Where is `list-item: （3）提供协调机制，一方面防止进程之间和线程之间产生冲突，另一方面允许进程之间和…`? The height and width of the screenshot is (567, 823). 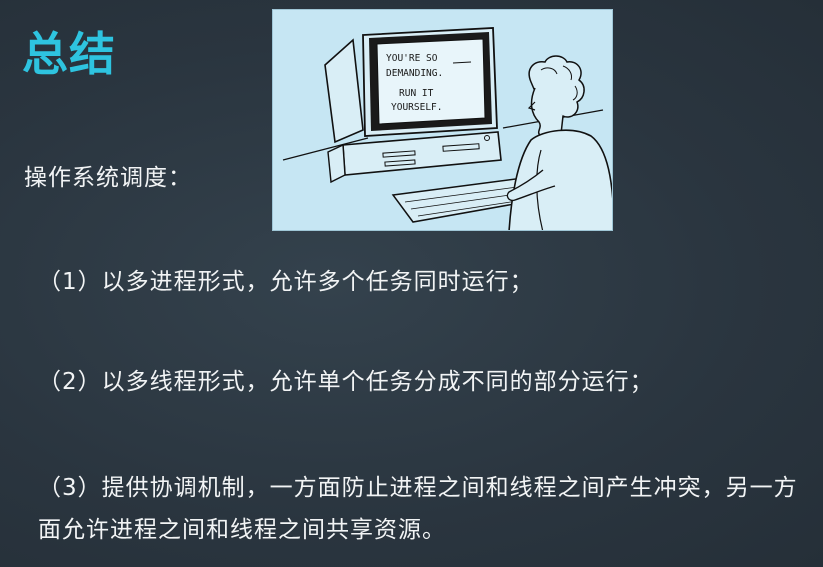 list-item: （3）提供协调机制，一方面防止进程之间和线程之间产生冲突，另一方面允许进程之间和… is located at coordinates (418, 509).